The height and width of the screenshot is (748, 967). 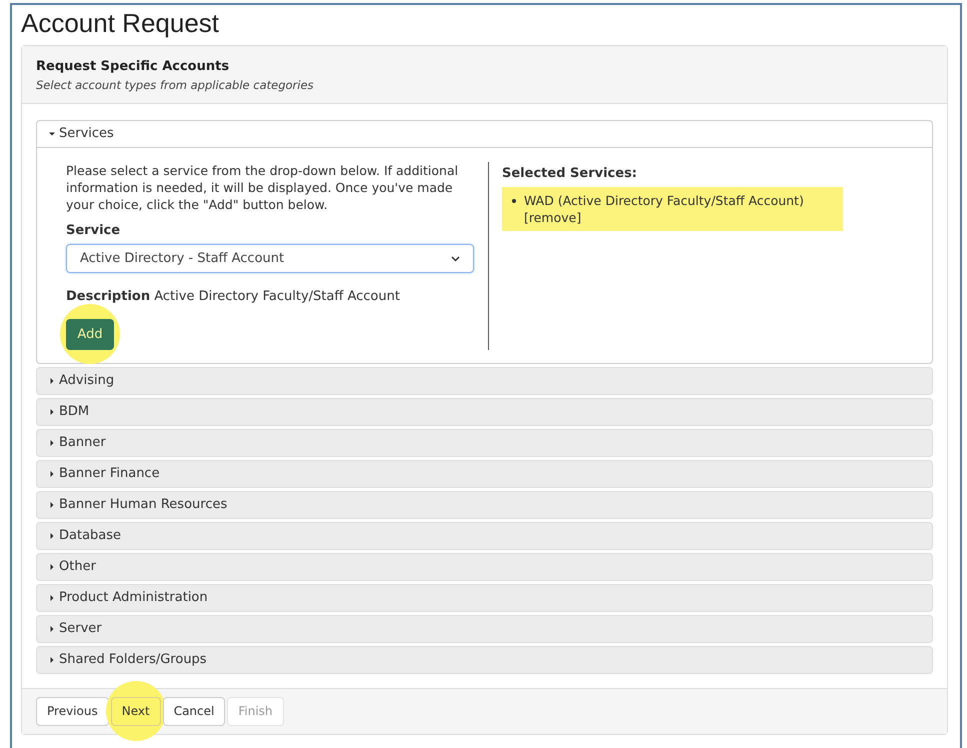 What do you see at coordinates (133, 660) in the screenshot?
I see `category-label: Shared Folders/Groups` at bounding box center [133, 660].